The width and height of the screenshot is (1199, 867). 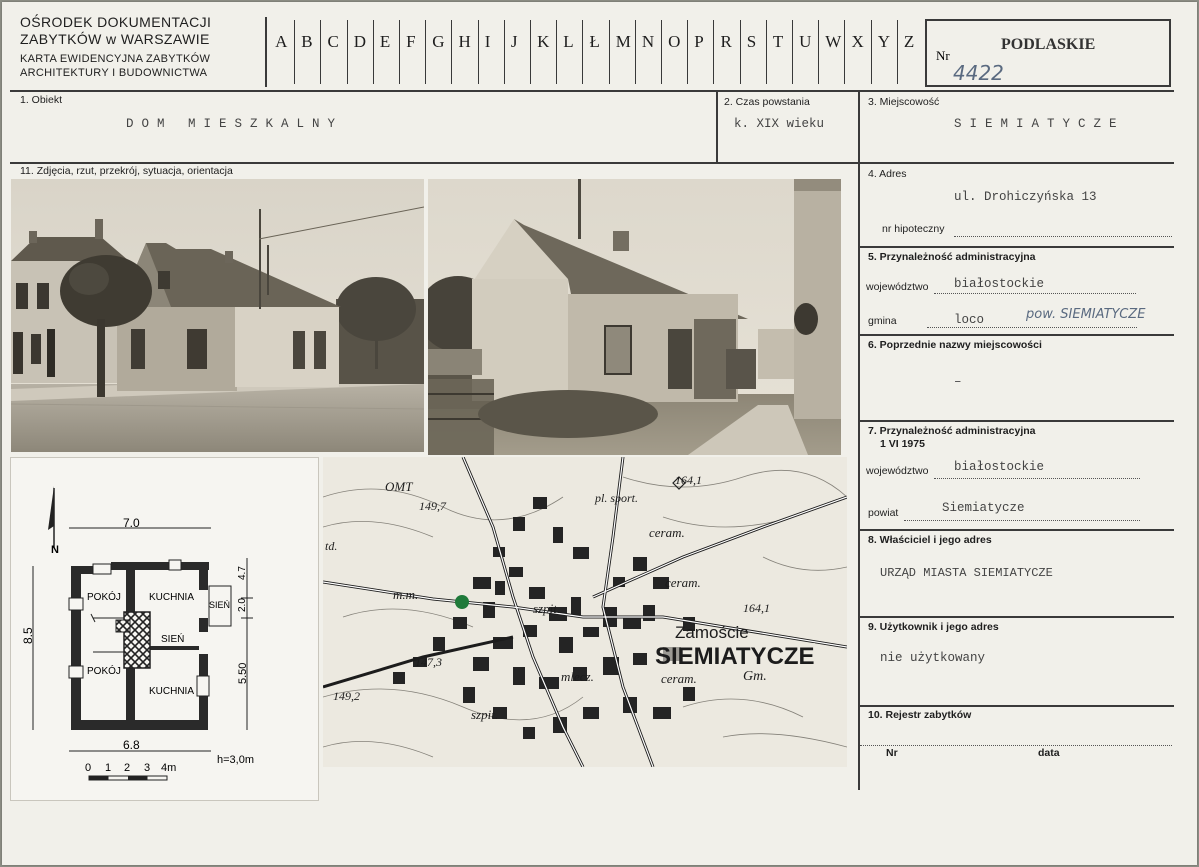 I want to click on map-label-spot: pl. sport., so click(x=617, y=498).